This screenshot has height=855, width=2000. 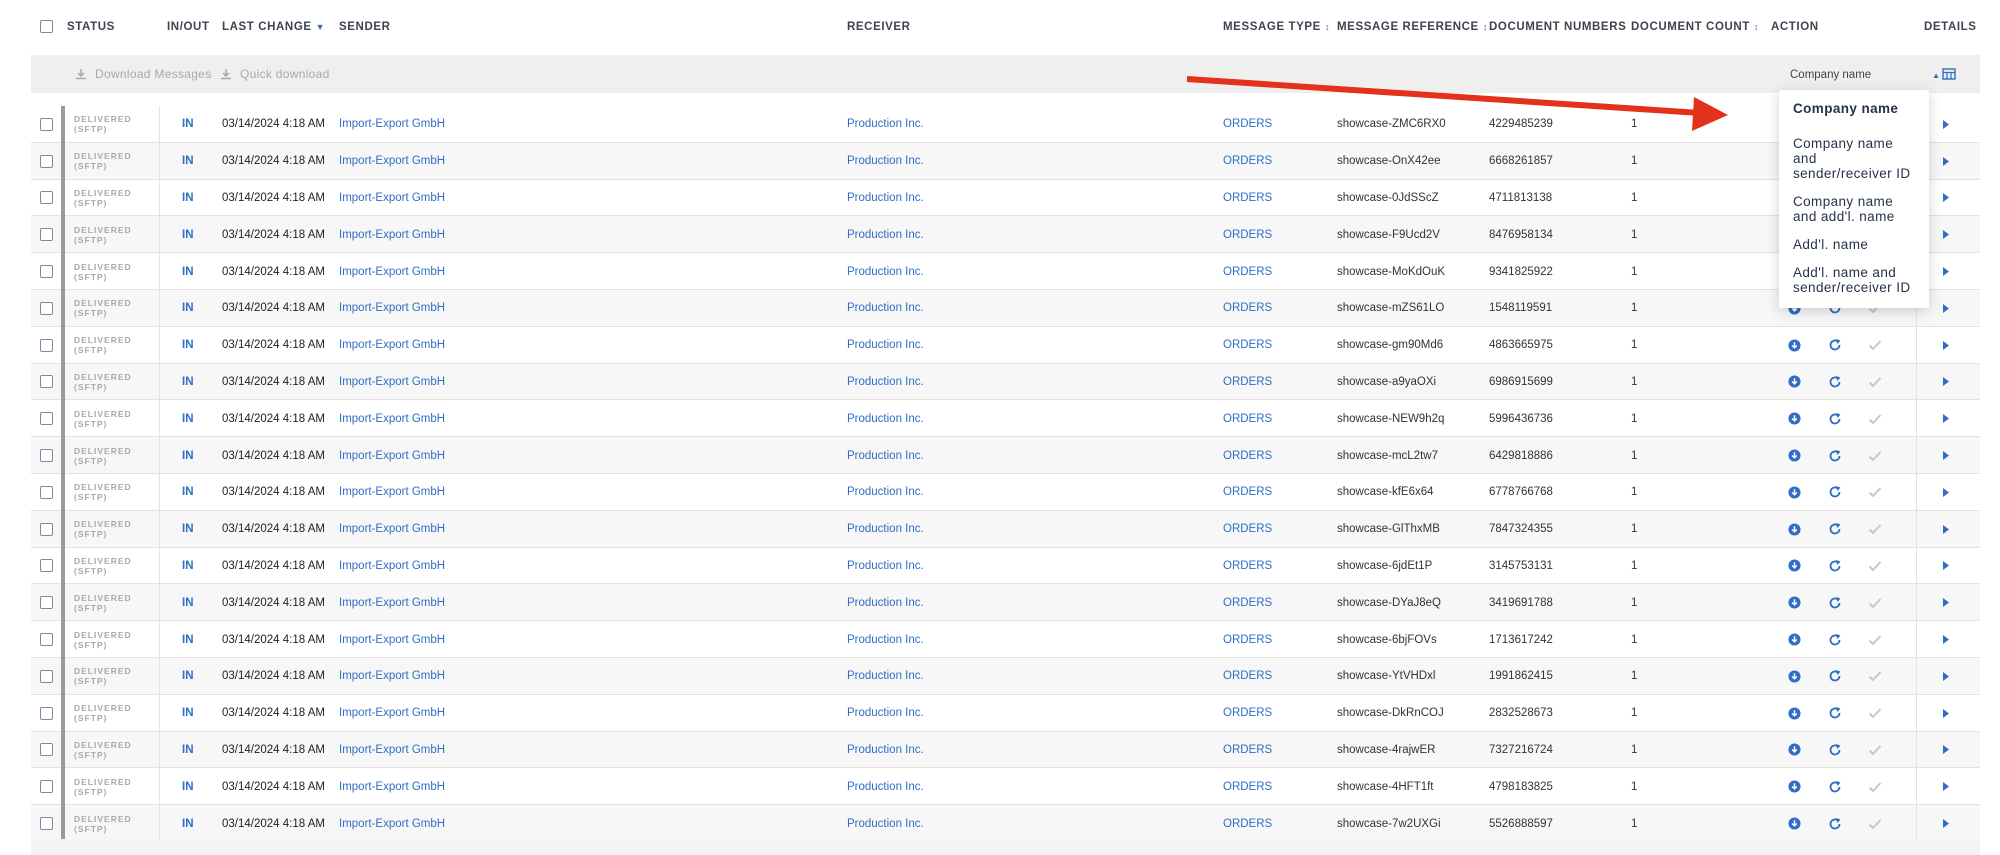 What do you see at coordinates (1695, 27) in the screenshot?
I see `col-document-count: DOCUMENT COUNT ↕` at bounding box center [1695, 27].